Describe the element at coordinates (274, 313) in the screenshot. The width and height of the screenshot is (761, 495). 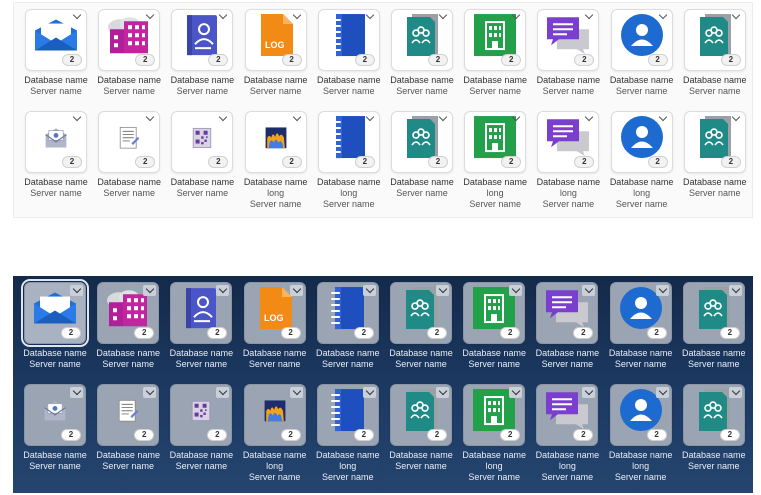
I see `database-card: LOG 2` at that location.